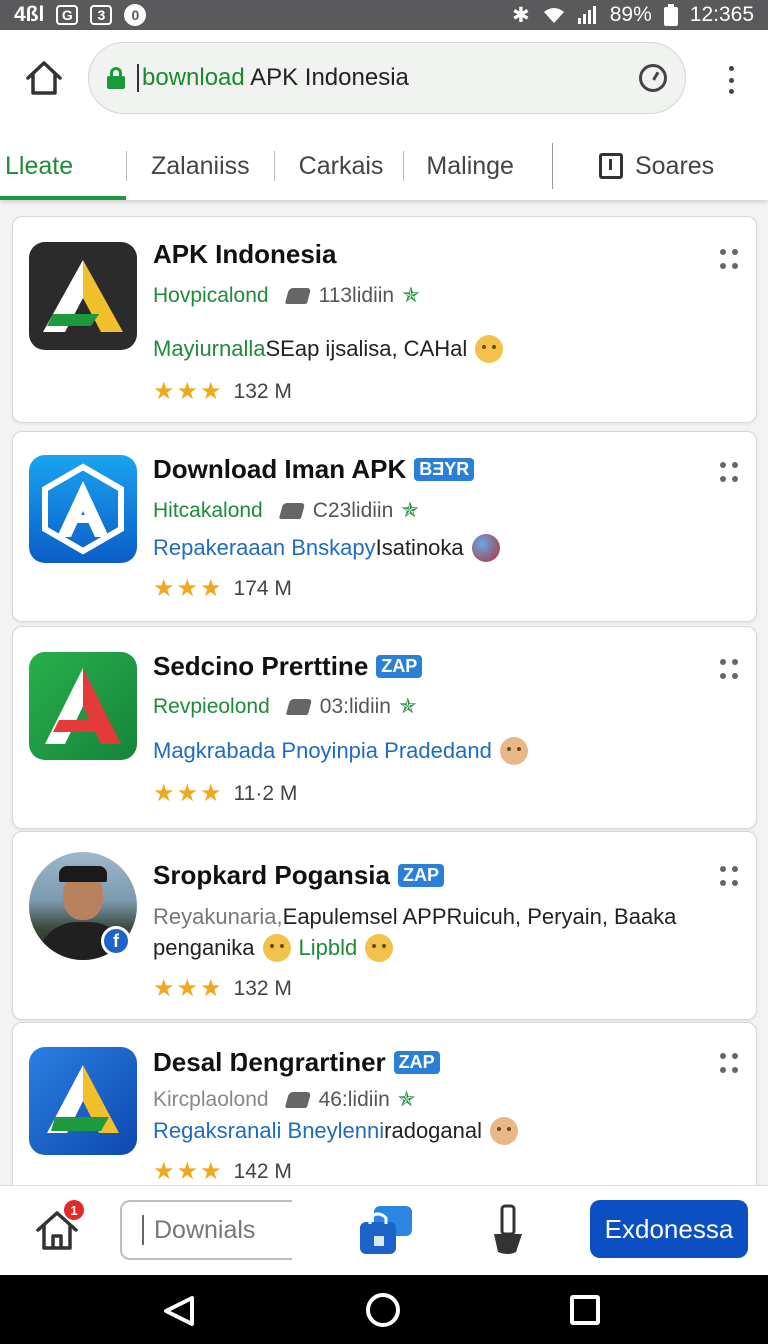  What do you see at coordinates (470, 165) in the screenshot?
I see `tab-label: Malinge` at bounding box center [470, 165].